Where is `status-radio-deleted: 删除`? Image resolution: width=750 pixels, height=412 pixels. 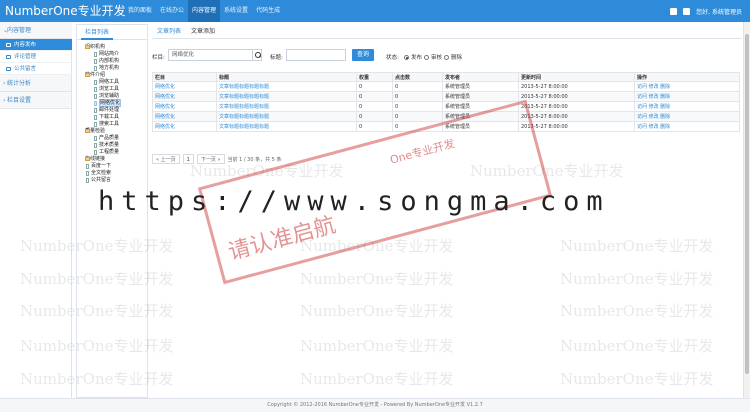
status-radio-deleted: 删除 is located at coordinates (453, 57).